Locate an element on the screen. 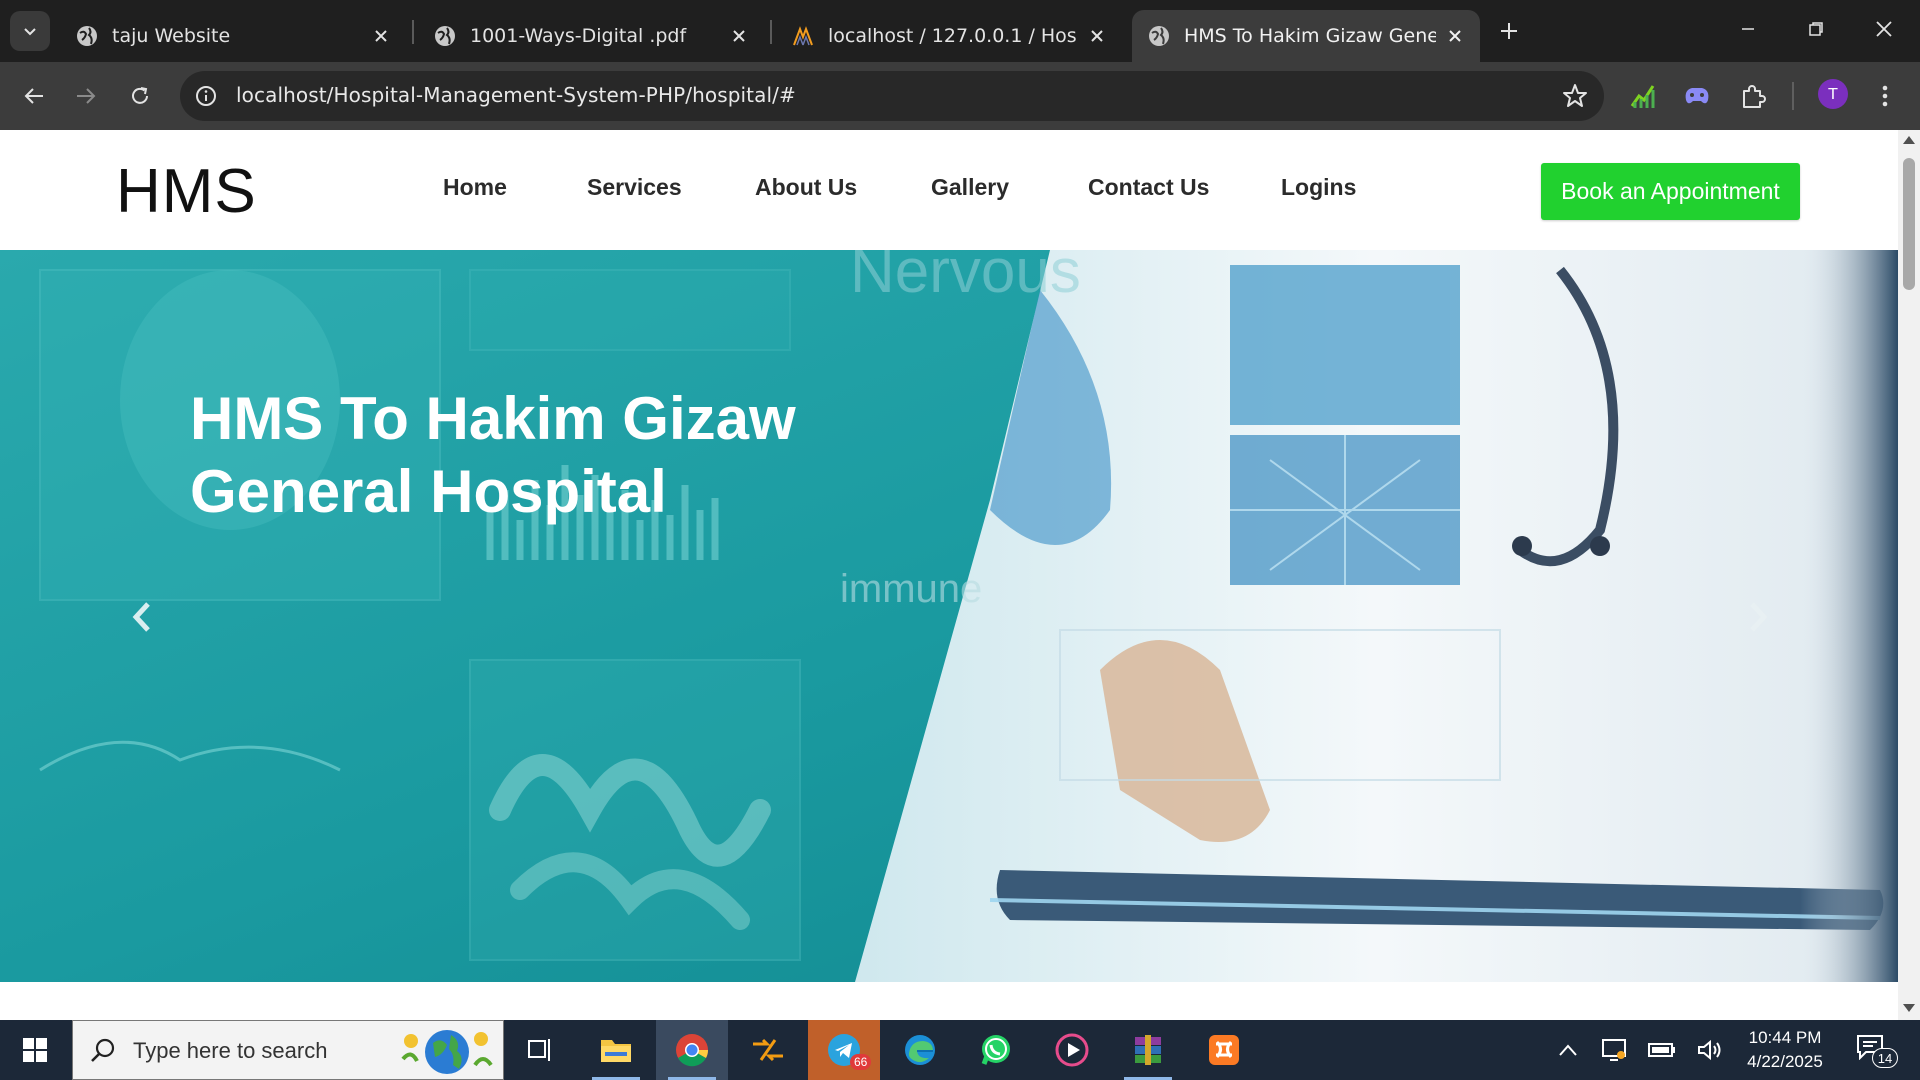  taskbar-winrar is located at coordinates (1148, 1050).